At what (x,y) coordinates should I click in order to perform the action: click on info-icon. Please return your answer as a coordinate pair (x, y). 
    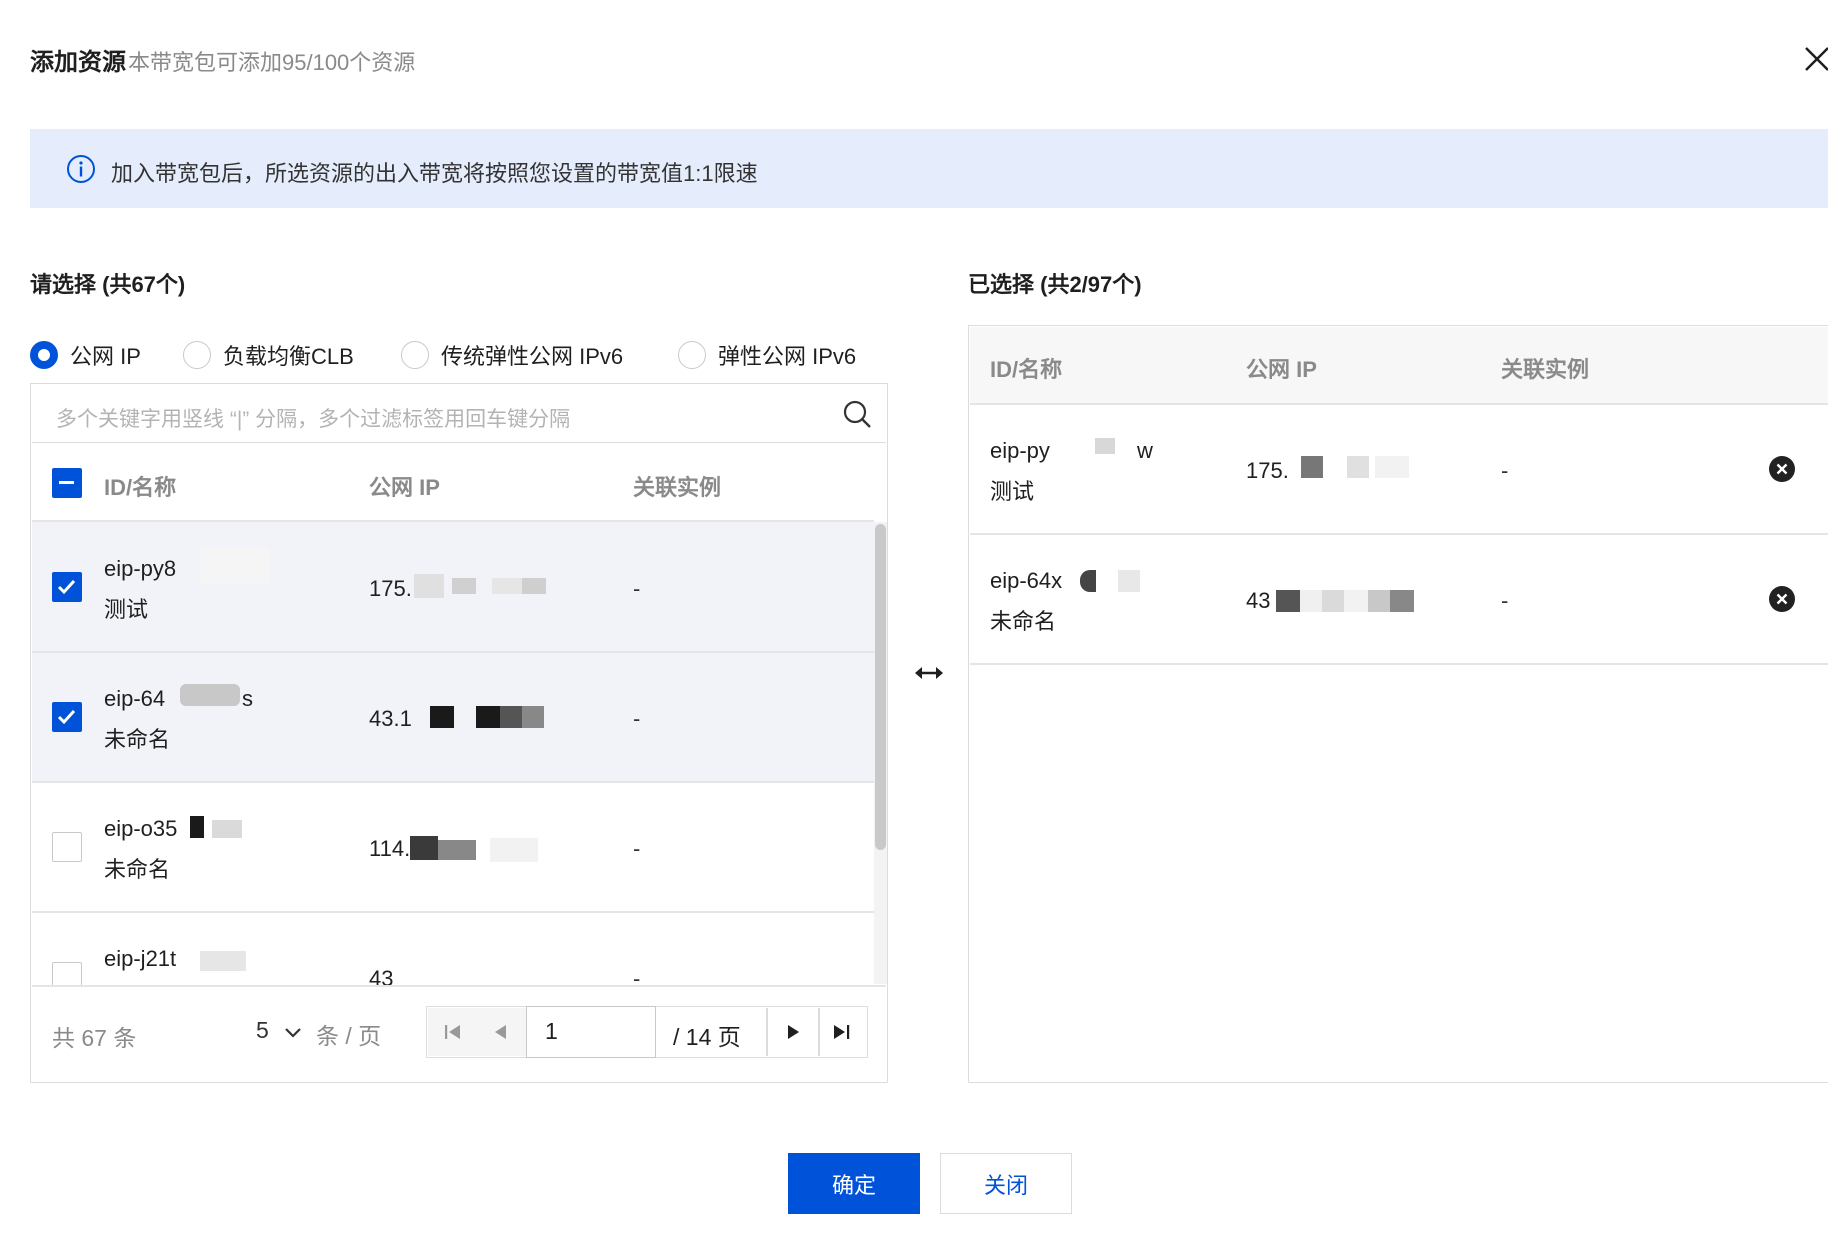
    Looking at the image, I should click on (81, 169).